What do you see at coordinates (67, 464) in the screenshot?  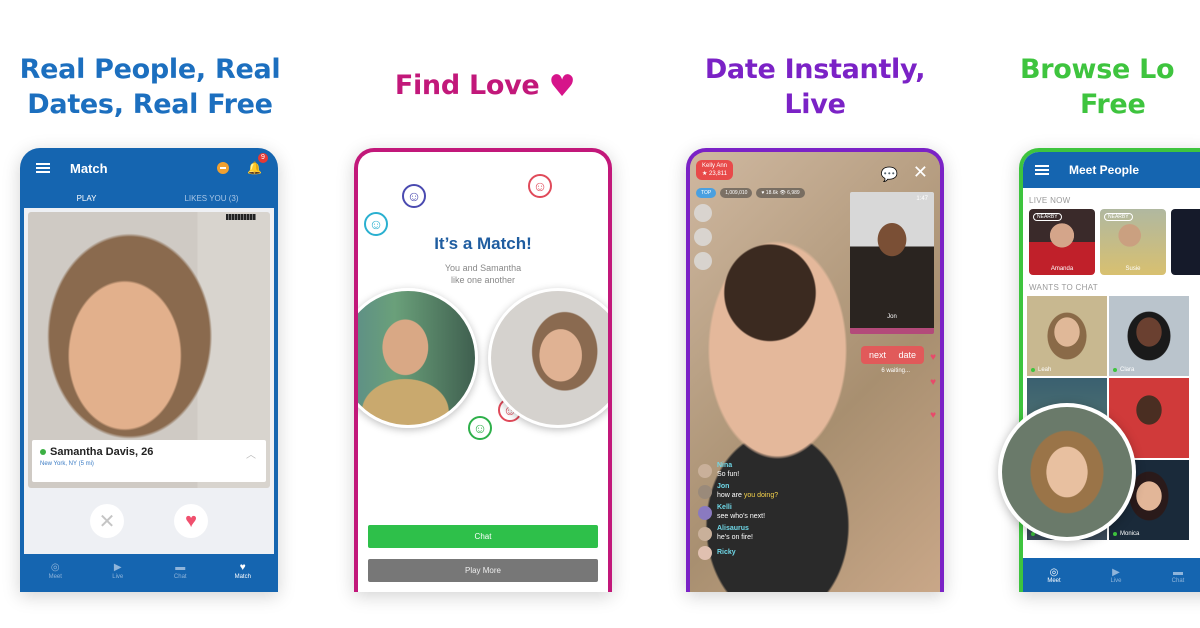 I see `profile-location: New York, NY (5 mi)` at bounding box center [67, 464].